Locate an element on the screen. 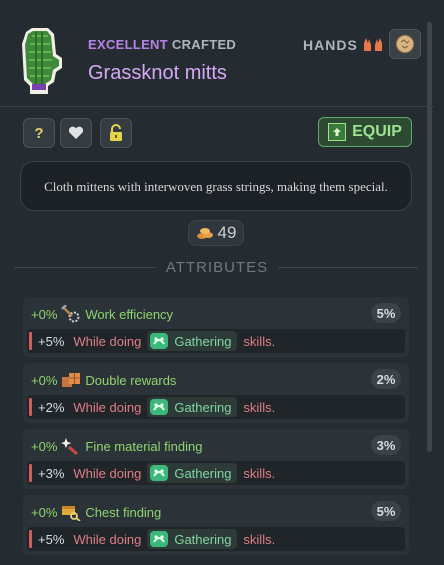  rune-button is located at coordinates (405, 44).